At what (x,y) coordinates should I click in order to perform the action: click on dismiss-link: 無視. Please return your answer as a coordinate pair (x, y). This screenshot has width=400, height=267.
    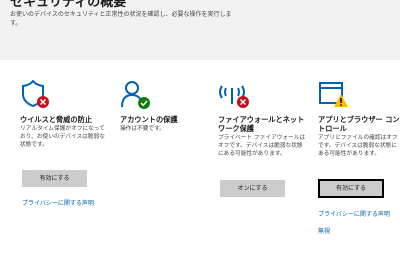
    Looking at the image, I should click on (324, 230).